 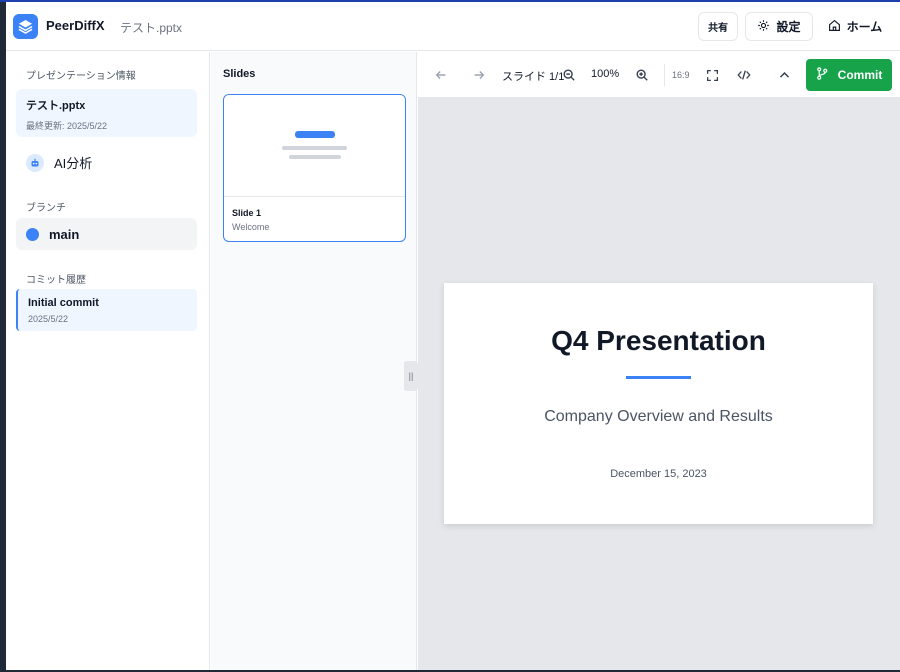 I want to click on slide-subtitle: Company Overview and Results, so click(x=658, y=417).